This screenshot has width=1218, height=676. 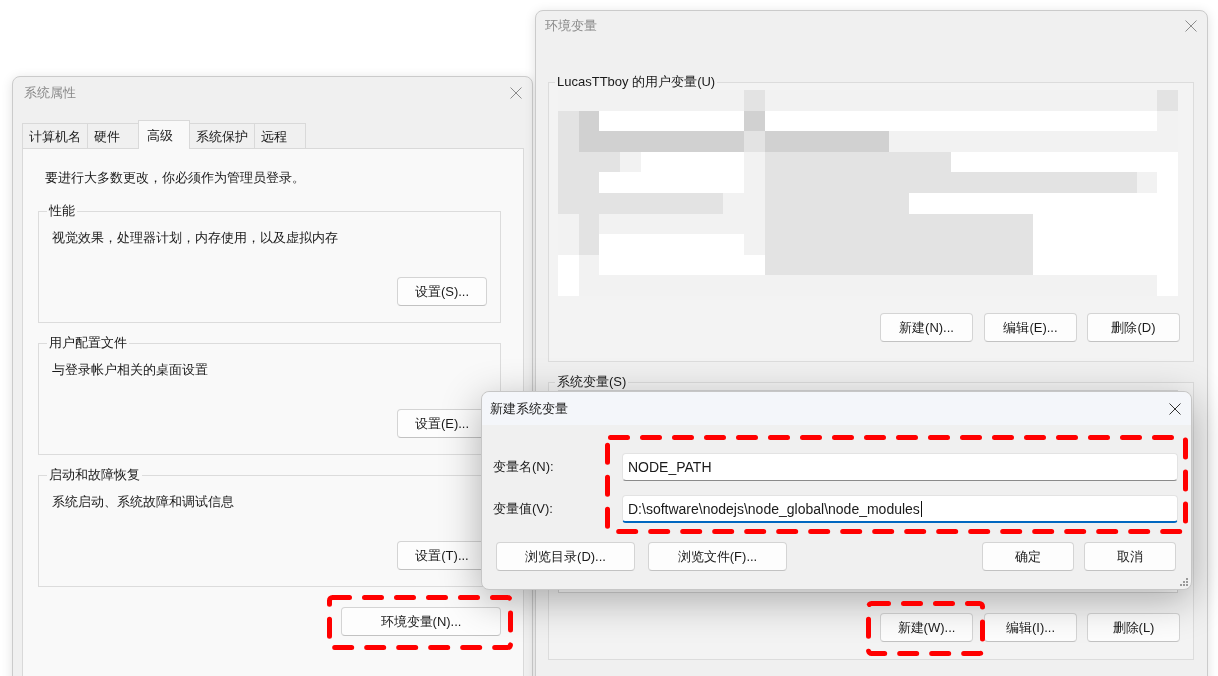 What do you see at coordinates (1130, 556) in the screenshot?
I see `button: 取消` at bounding box center [1130, 556].